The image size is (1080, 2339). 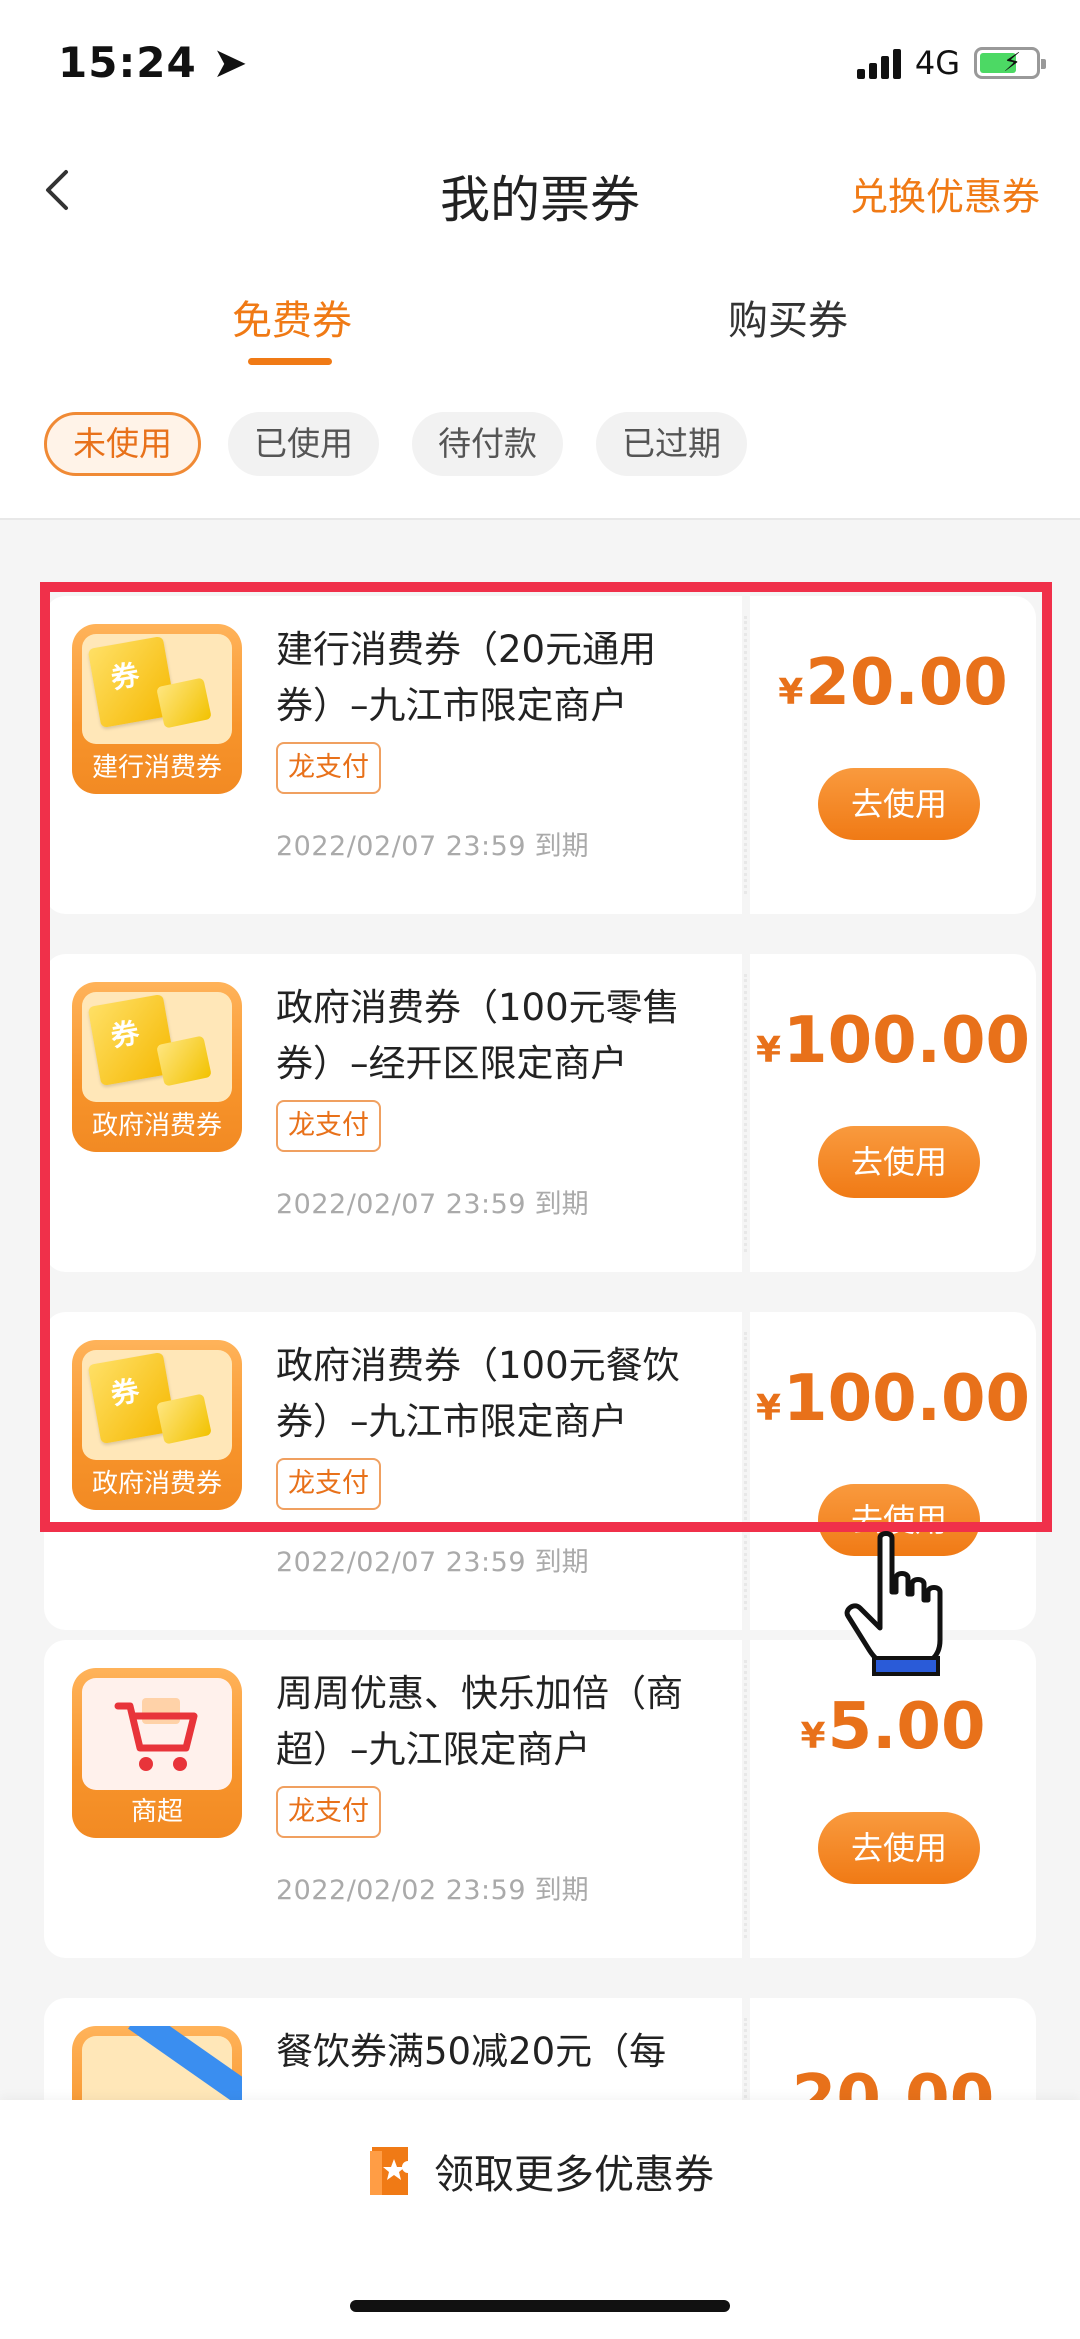 I want to click on home-indicator, so click(x=540, y=2306).